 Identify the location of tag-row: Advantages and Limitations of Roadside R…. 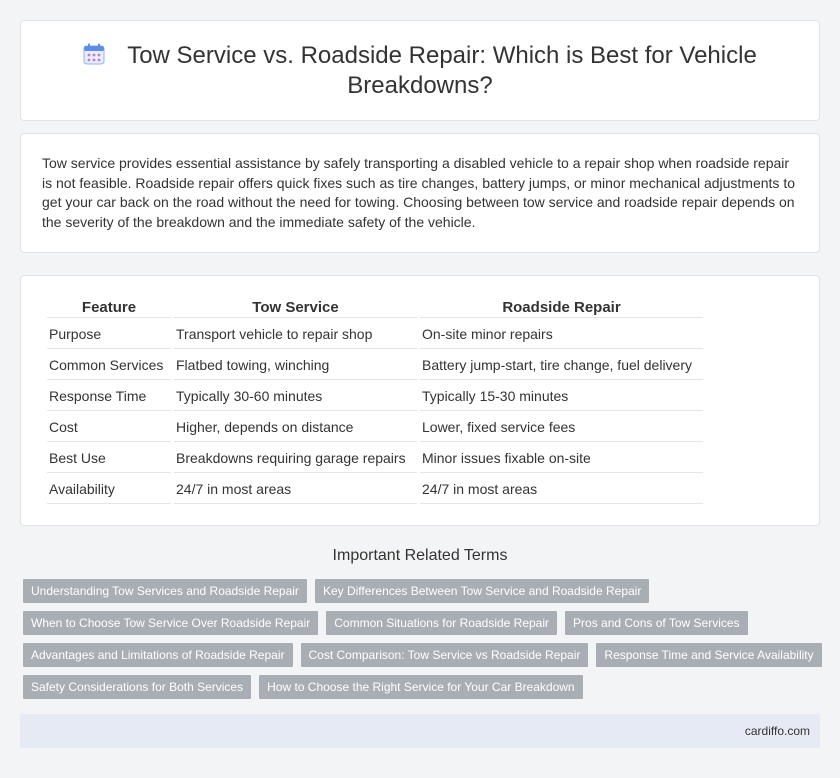
(423, 655).